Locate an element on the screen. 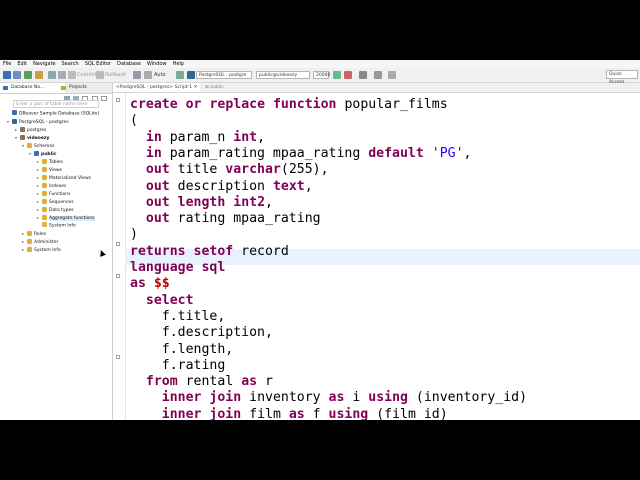 Image resolution: width=640 pixels, height=480 pixels. tree-item: ▾ videoezy is located at coordinates (32, 138).